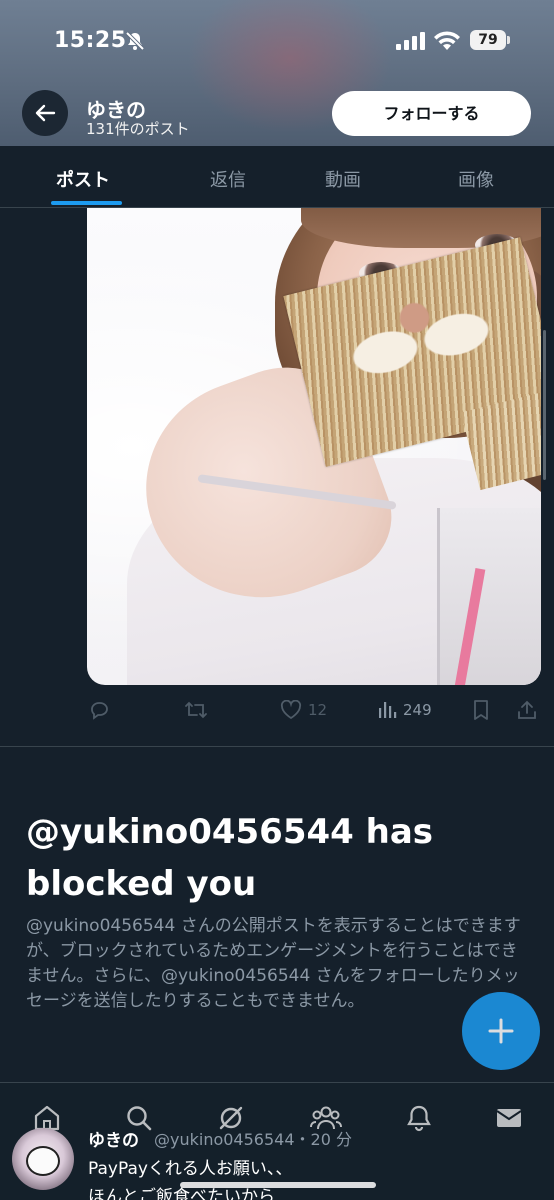 The image size is (554, 1200). I want to click on profile-tabs: ポスト 返信 動画 画像, so click(277, 177).